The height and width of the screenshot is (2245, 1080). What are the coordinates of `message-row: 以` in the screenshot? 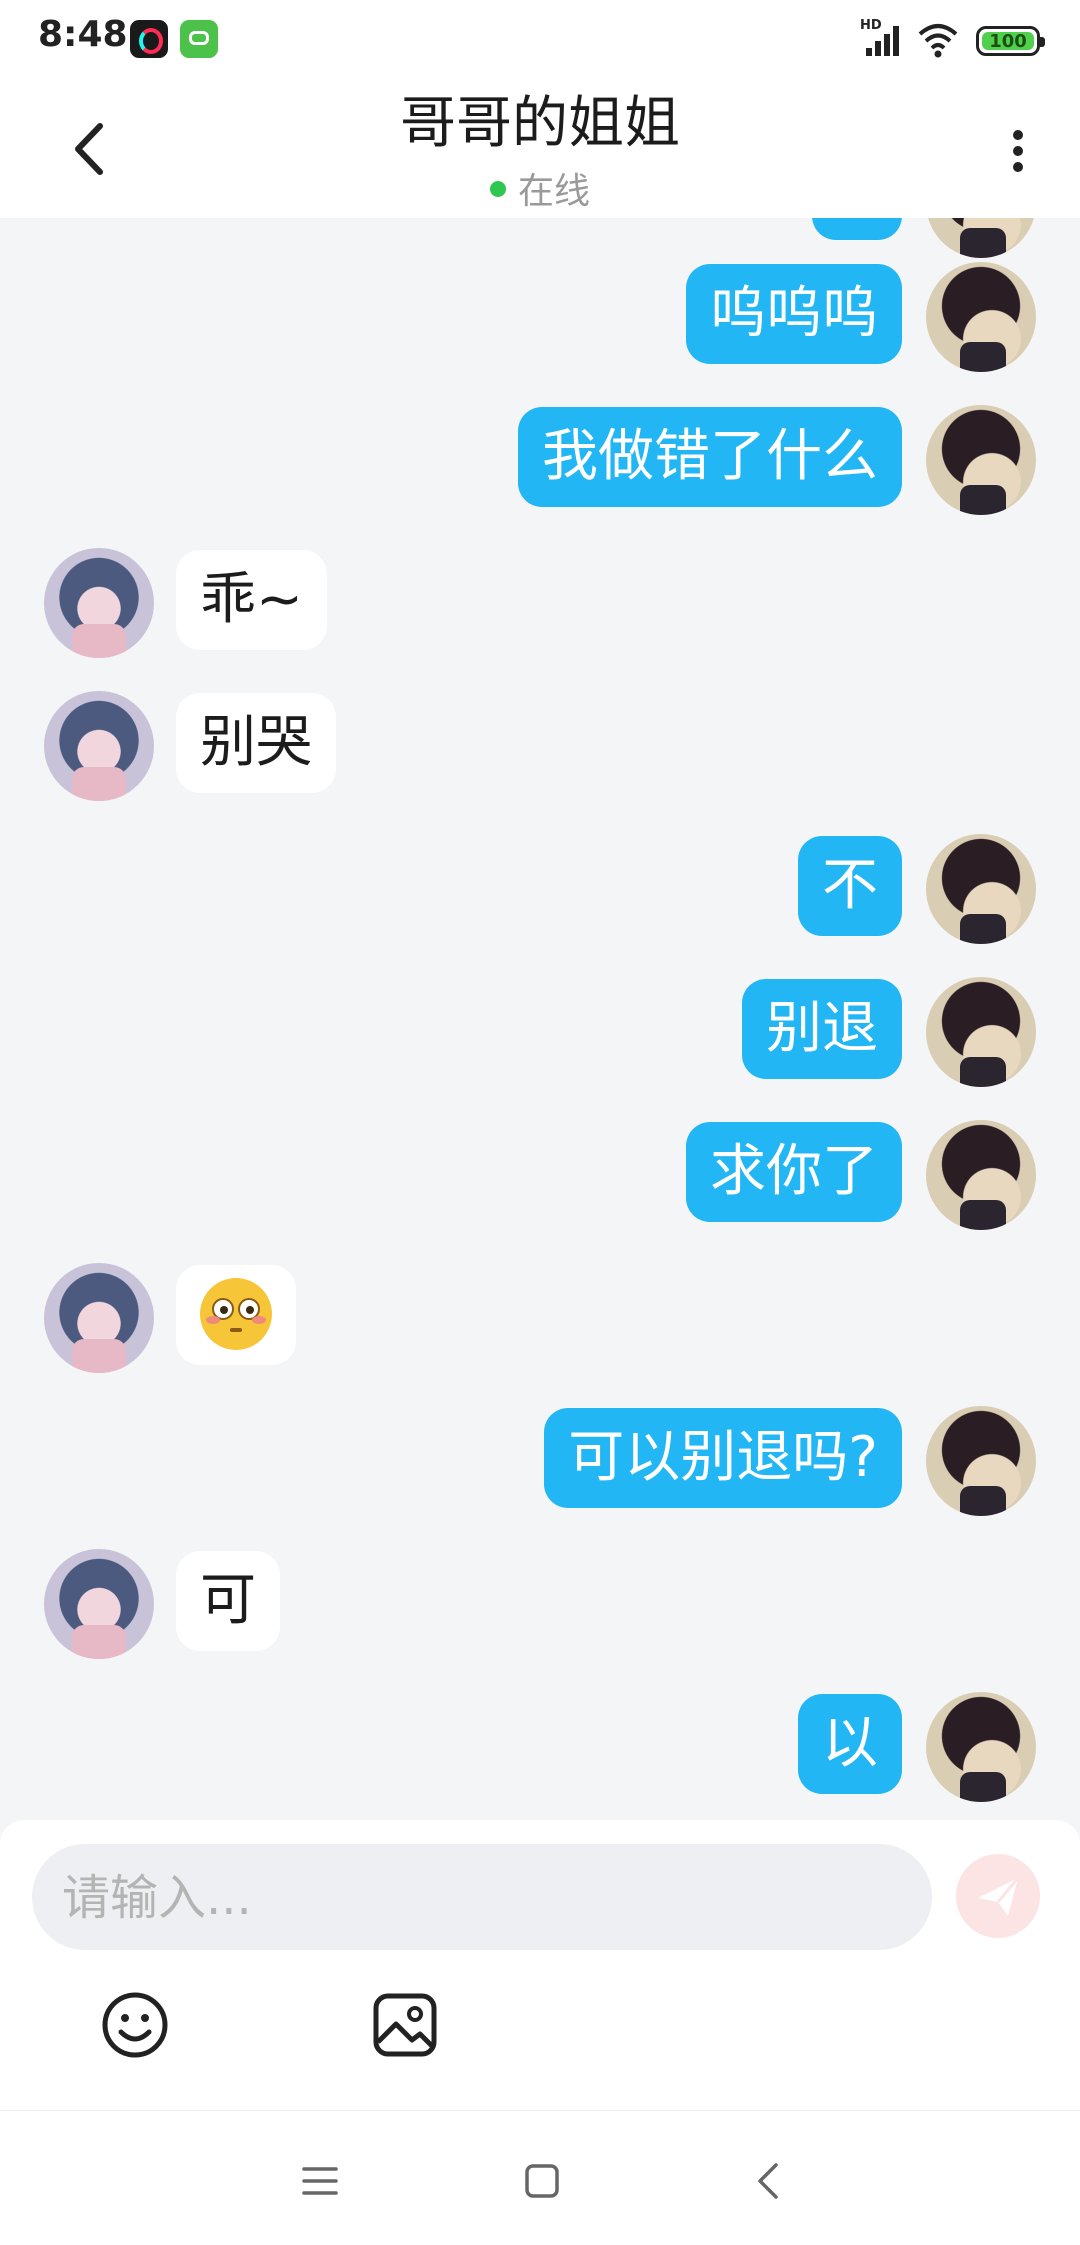 It's located at (540, 1749).